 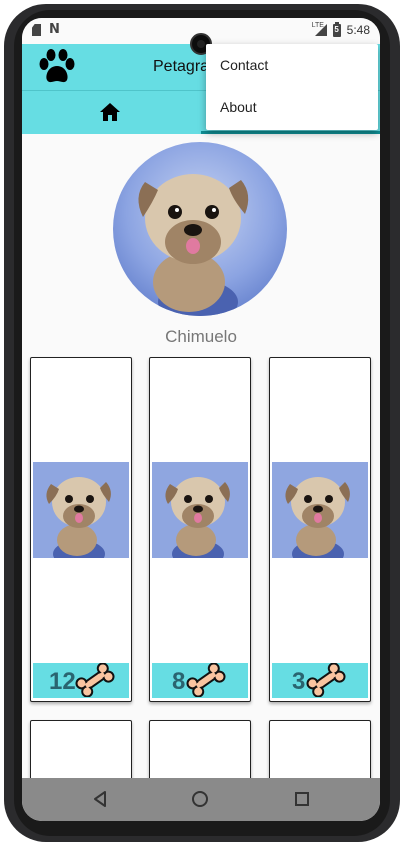 What do you see at coordinates (292, 107) in the screenshot?
I see `menu-item-about: About` at bounding box center [292, 107].